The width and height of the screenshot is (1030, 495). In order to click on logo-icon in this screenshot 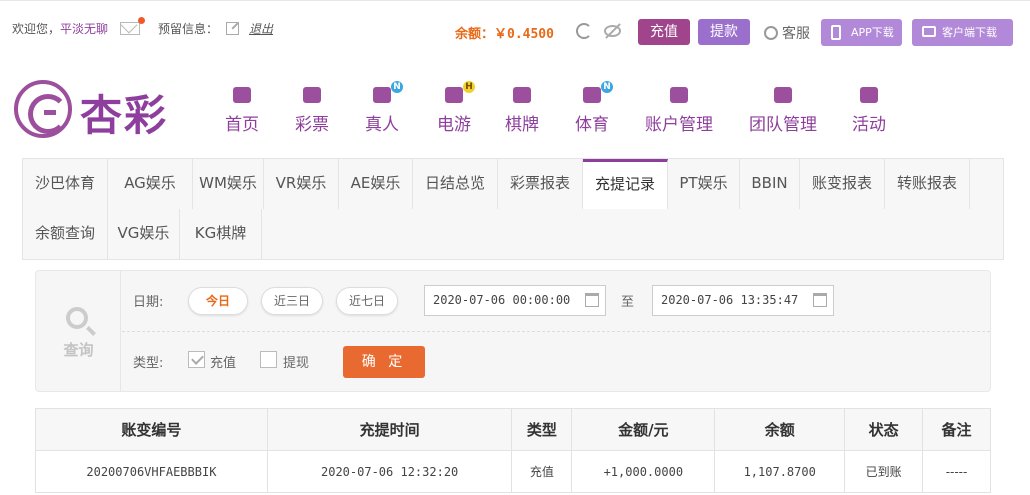, I will do `click(43, 109)`.